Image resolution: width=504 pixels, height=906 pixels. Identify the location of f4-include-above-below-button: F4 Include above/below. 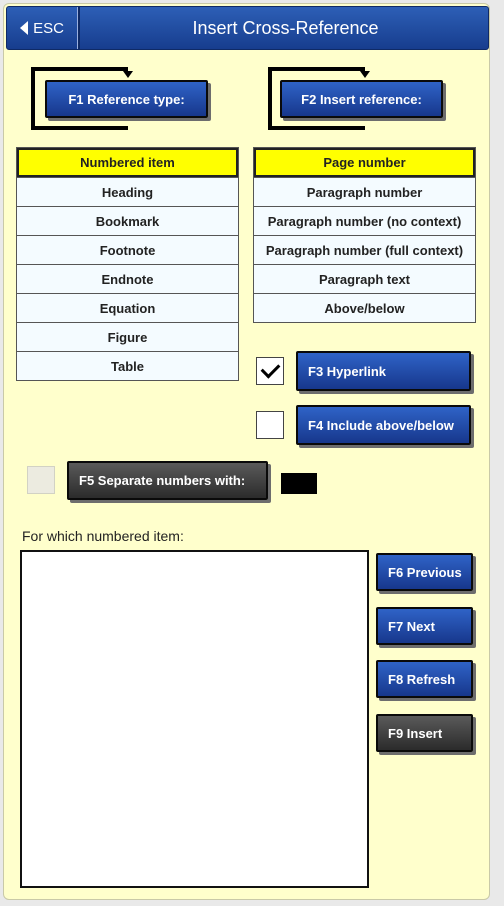
(383, 425).